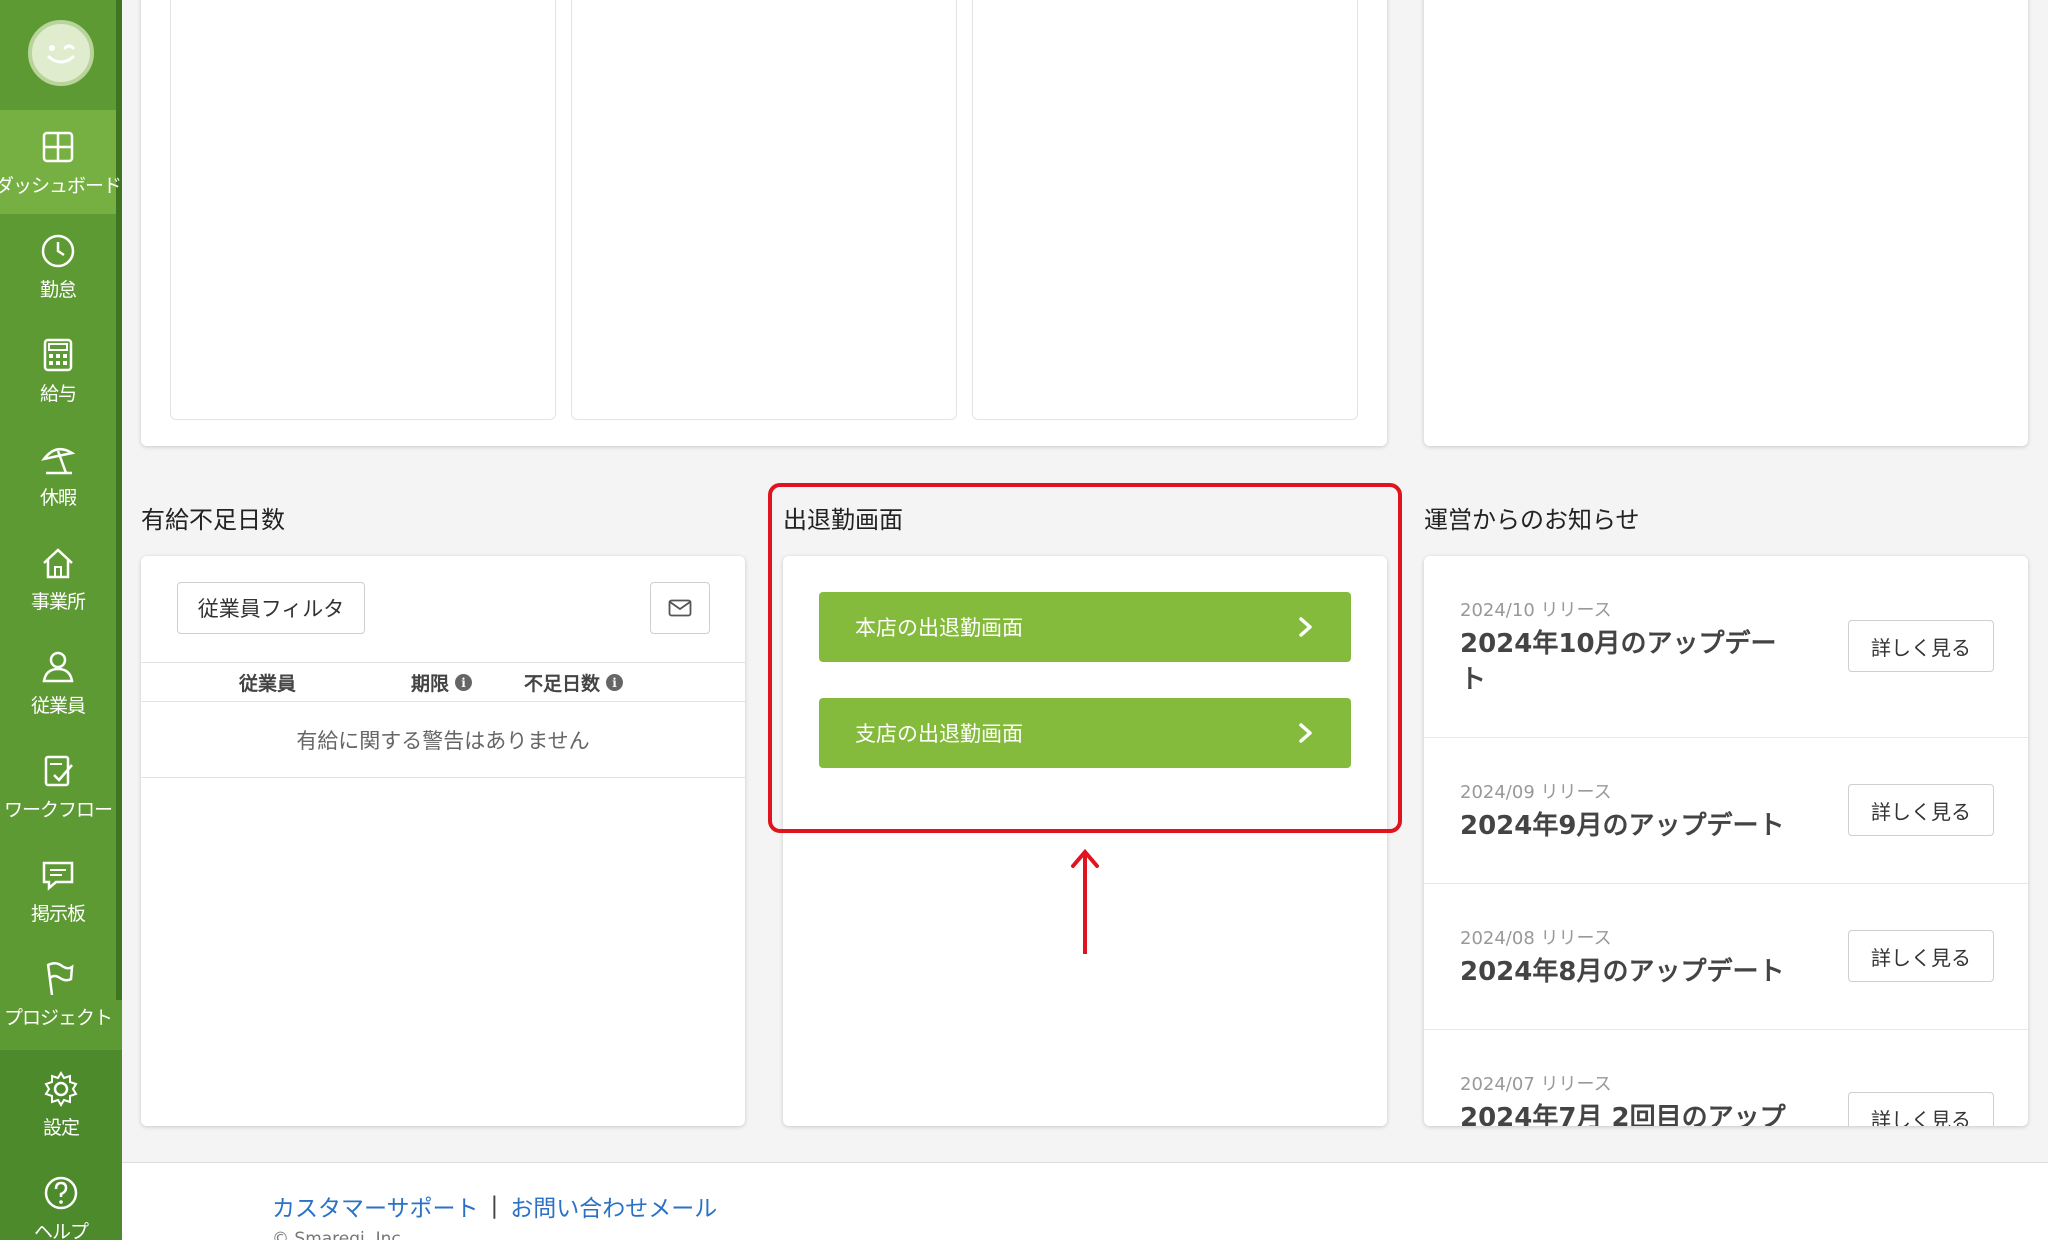 The width and height of the screenshot is (2048, 1240). I want to click on main-store-attendance-button: 本店の出退勤画面, so click(1085, 627).